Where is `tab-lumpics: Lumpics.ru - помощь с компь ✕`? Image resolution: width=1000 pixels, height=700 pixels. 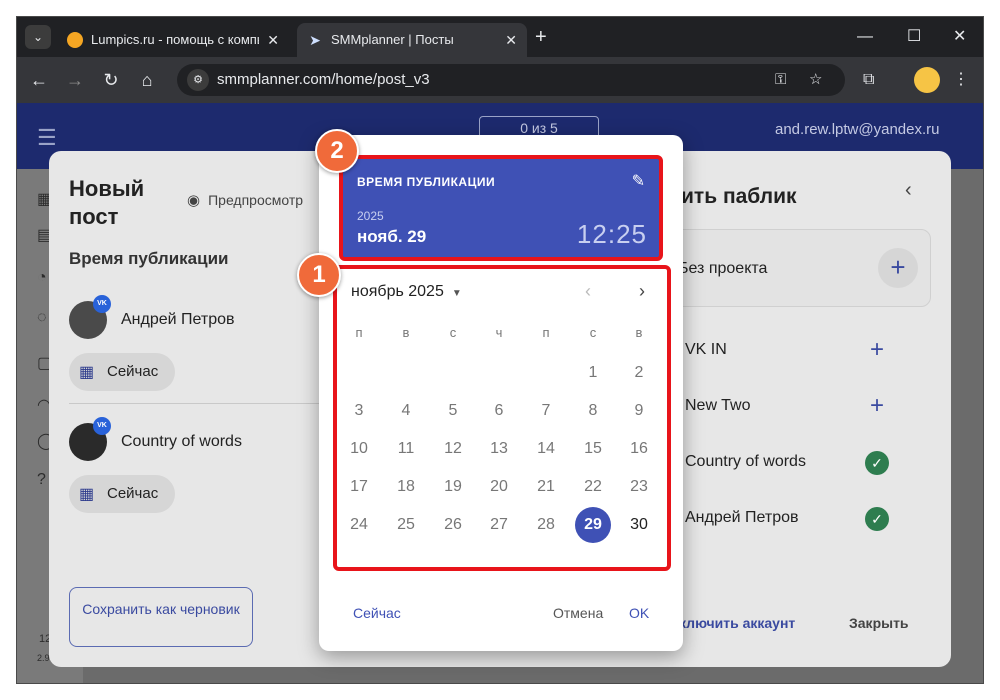 tab-lumpics: Lumpics.ru - помощь с компь ✕ is located at coordinates (173, 40).